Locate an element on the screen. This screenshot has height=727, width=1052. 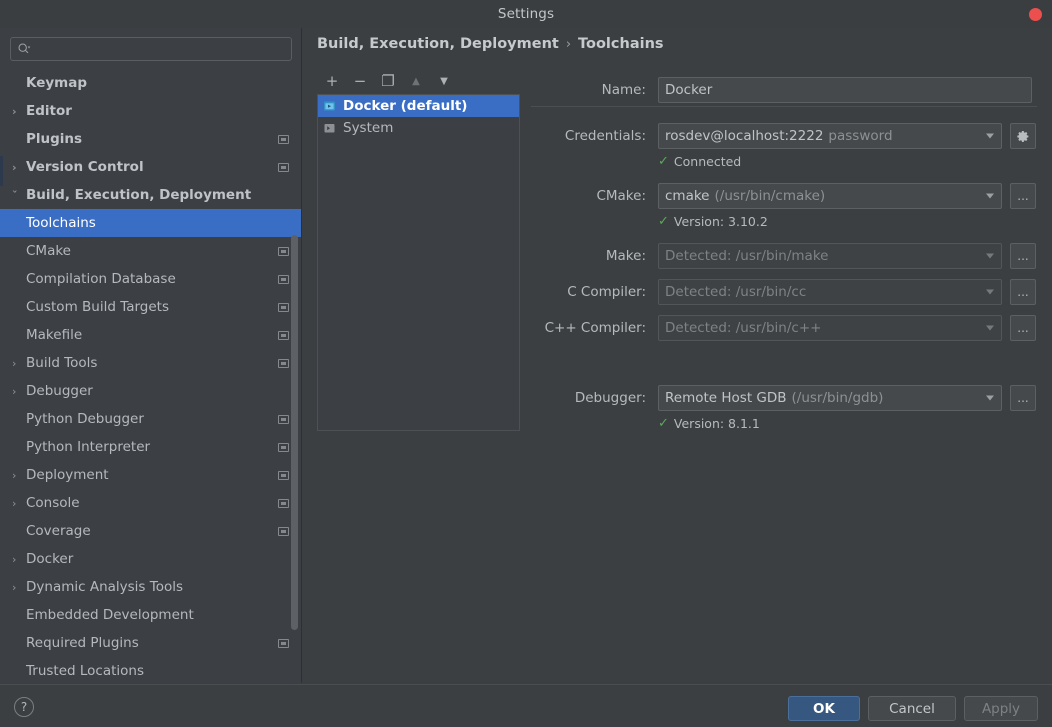
cmake-select: cmake (/usr/bin/cmake) is located at coordinates (830, 196).